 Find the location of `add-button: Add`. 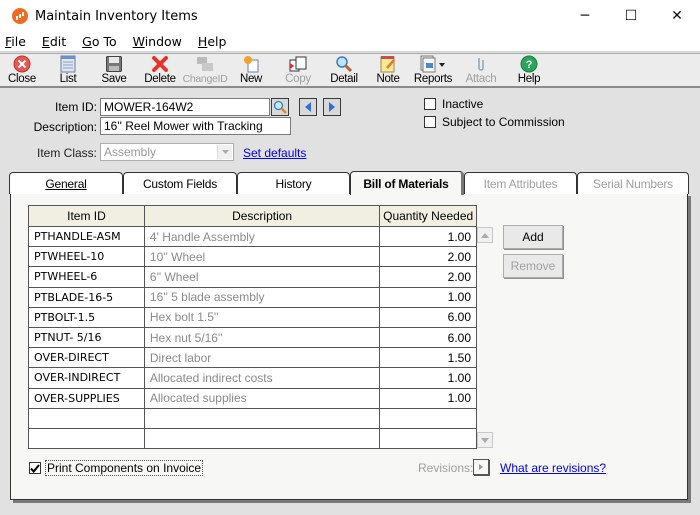

add-button: Add is located at coordinates (533, 237).